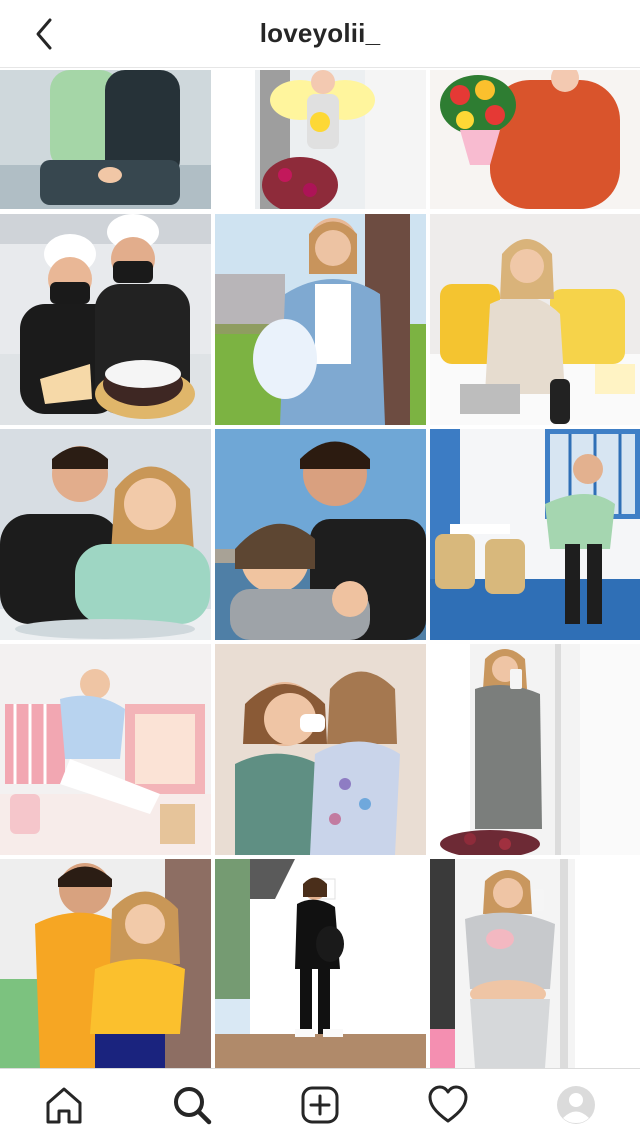 This screenshot has height=1138, width=640. I want to click on profile-avatar-icon, so click(576, 1105).